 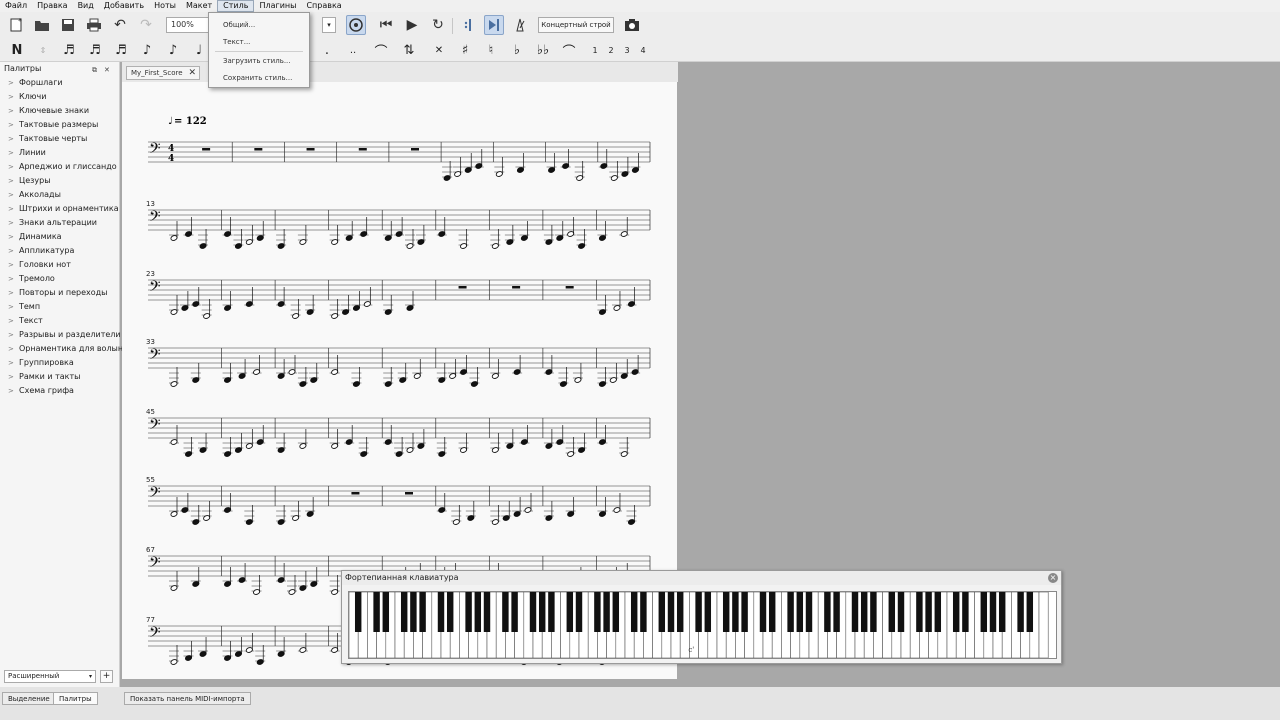 What do you see at coordinates (173, 50) in the screenshot?
I see `duration-quarter-icon: ♪` at bounding box center [173, 50].